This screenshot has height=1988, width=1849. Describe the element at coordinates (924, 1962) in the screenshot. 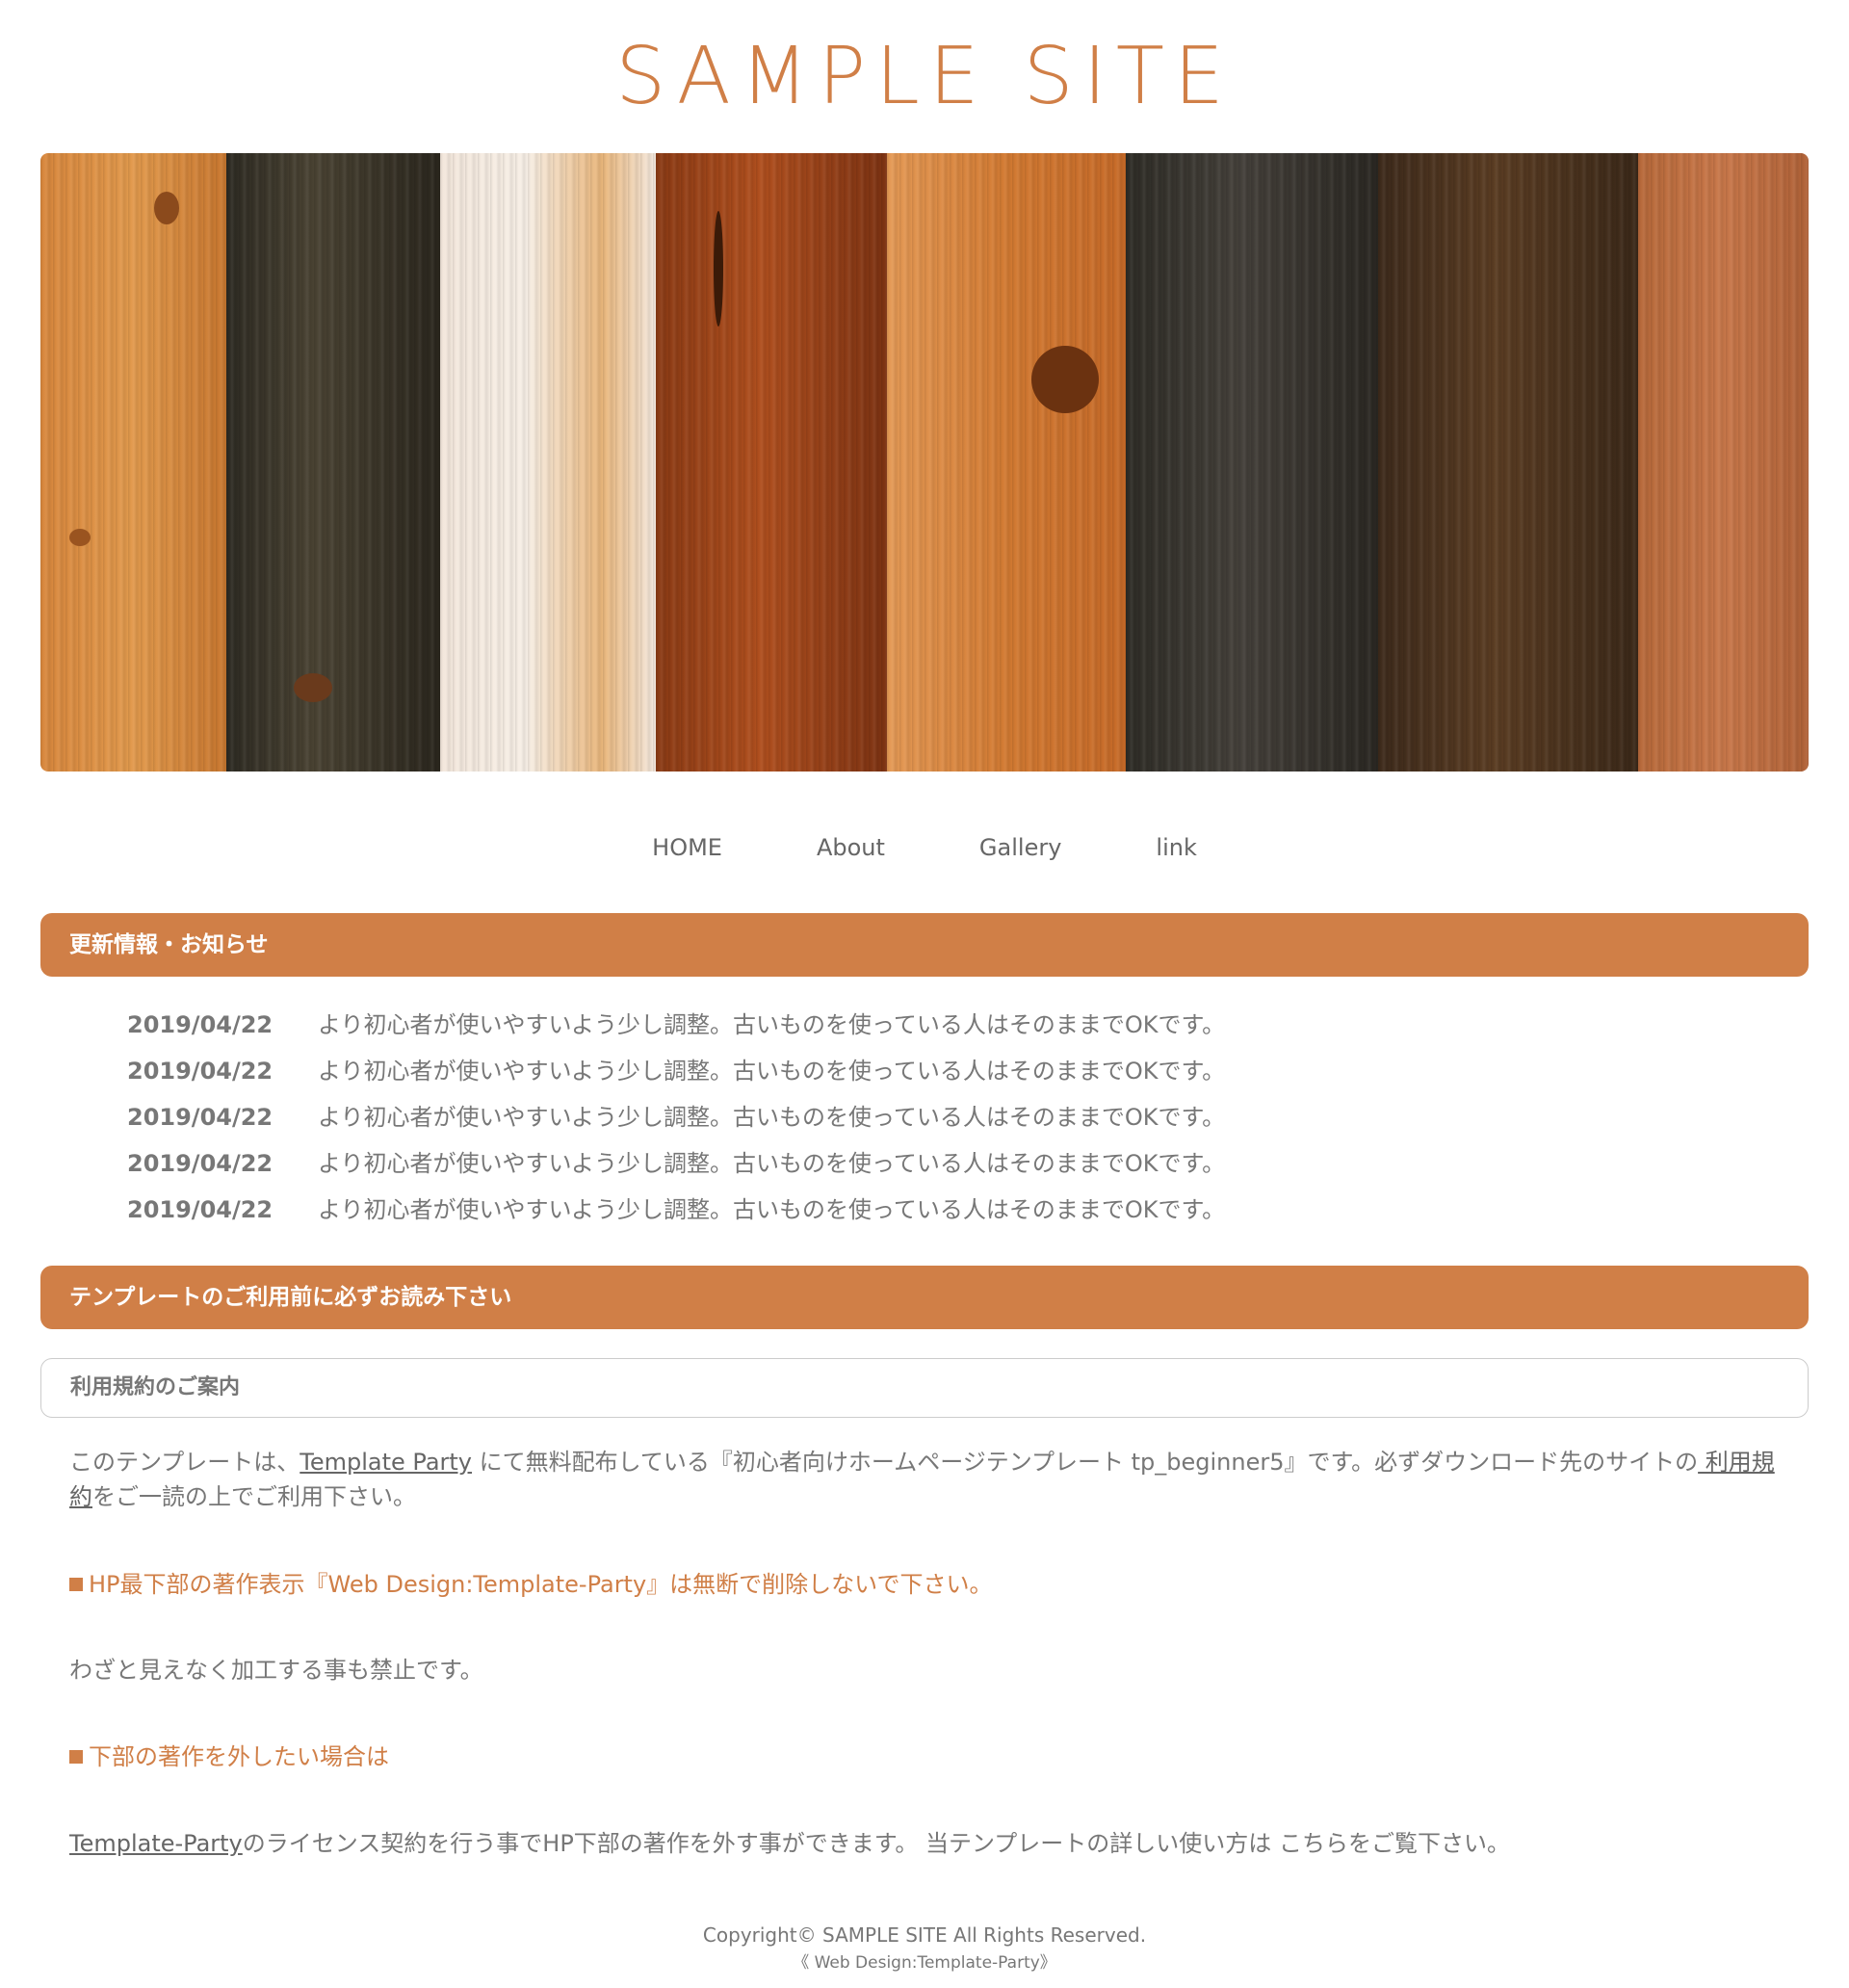

I see `footer-credit-link: 《 Web Design:Template-Party》` at that location.